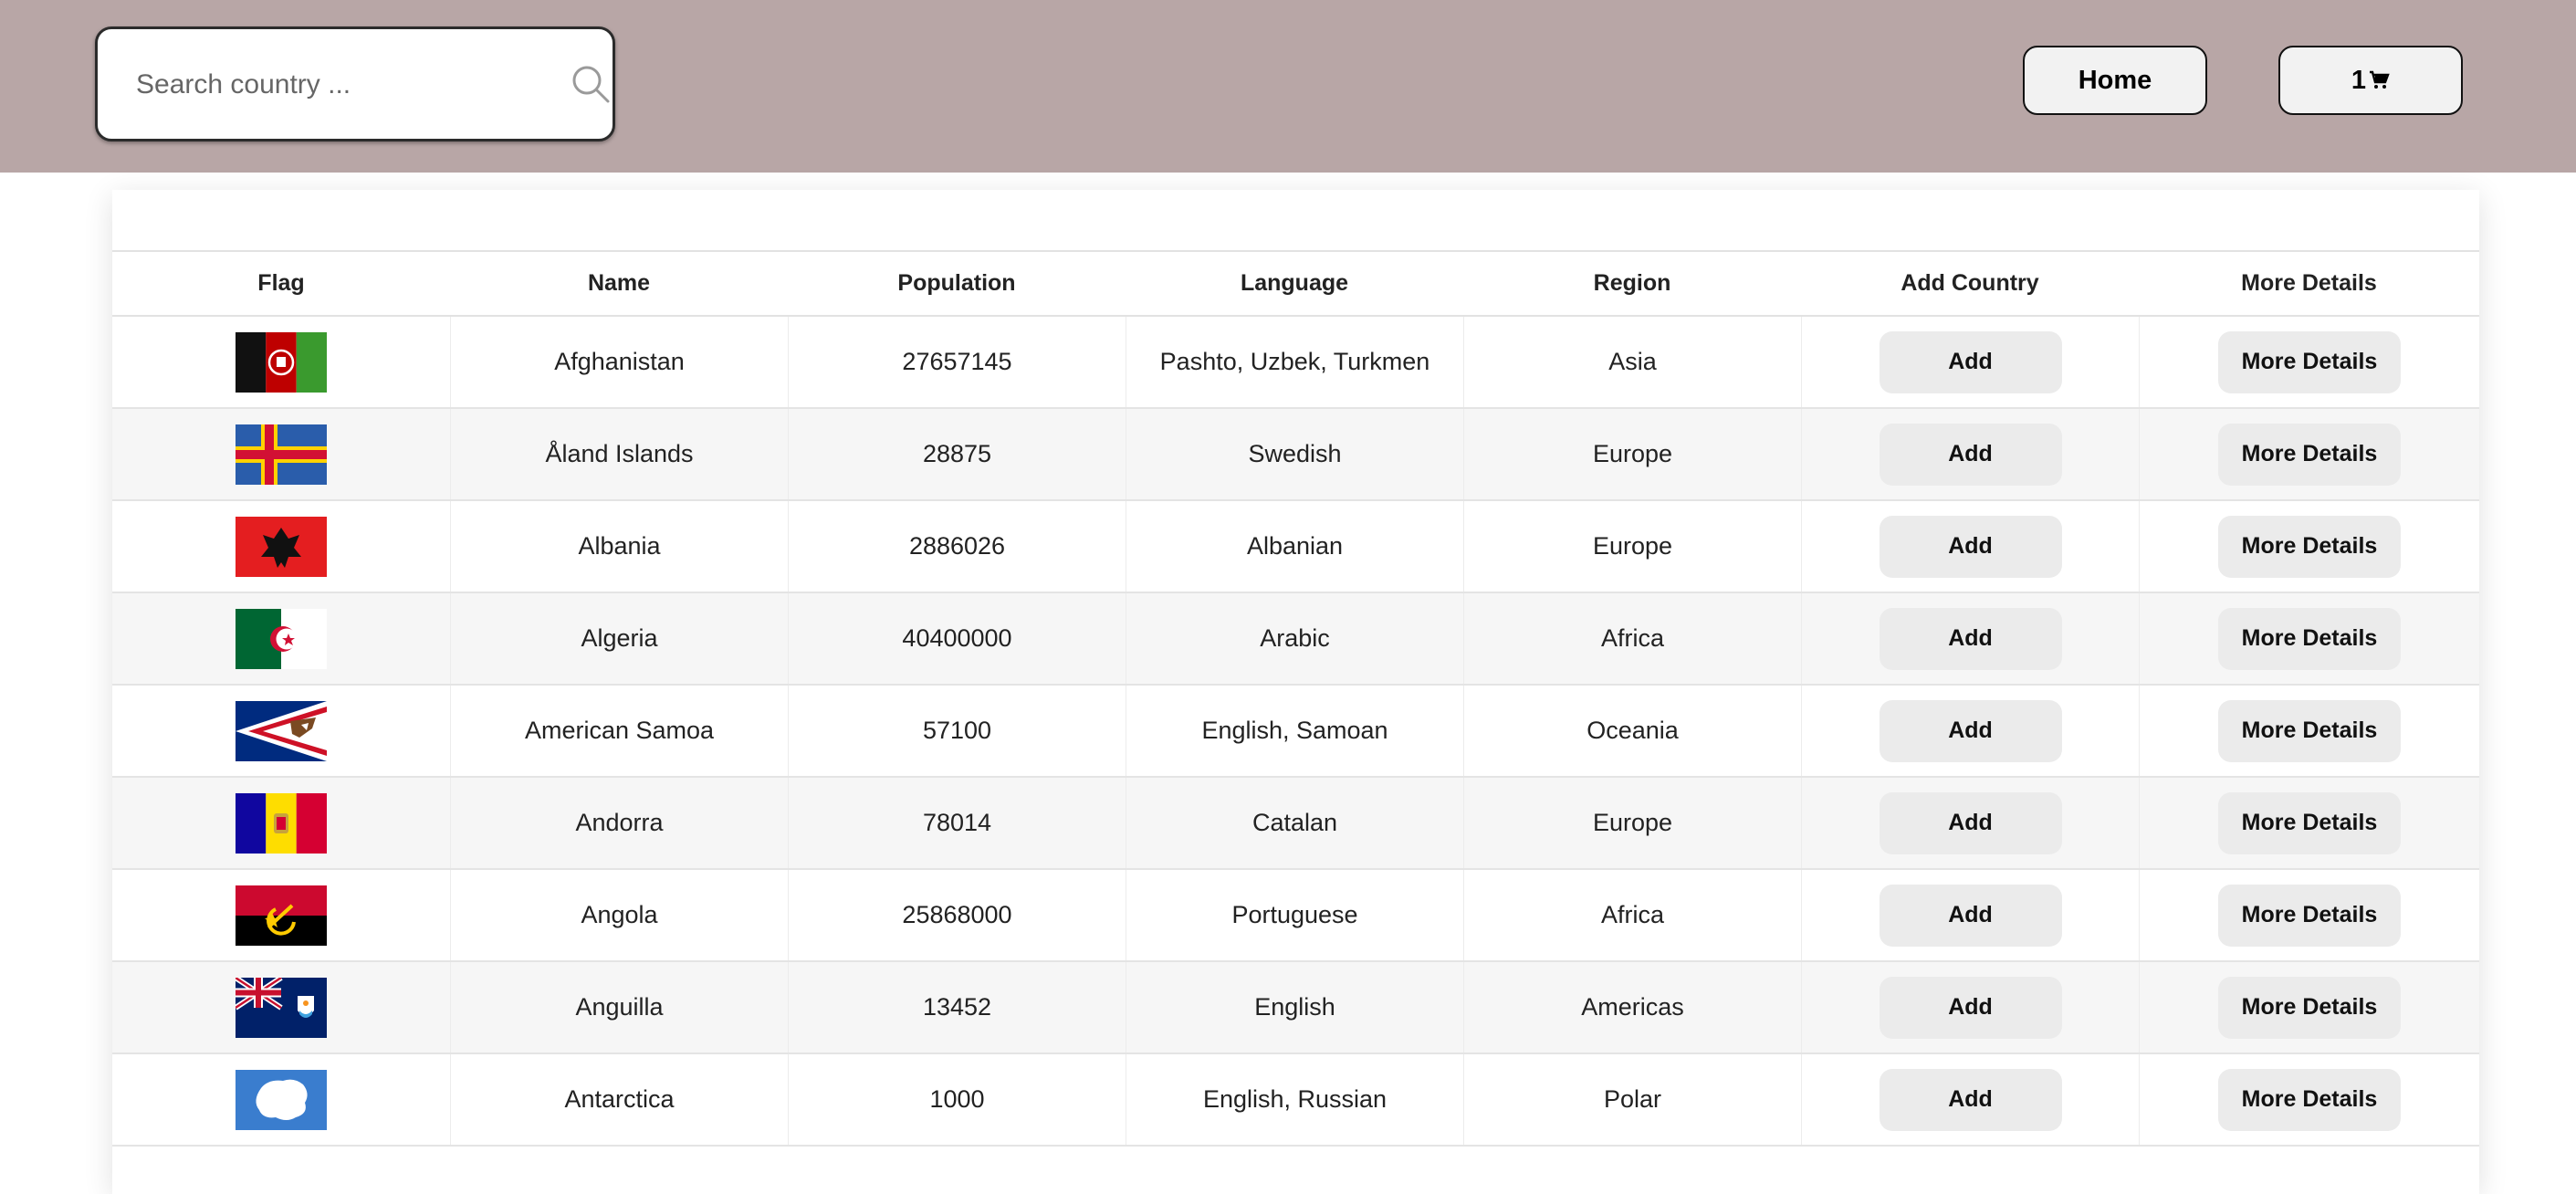 The image size is (2576, 1194). Describe the element at coordinates (281, 283) in the screenshot. I see `column-header-flag: Flag` at that location.